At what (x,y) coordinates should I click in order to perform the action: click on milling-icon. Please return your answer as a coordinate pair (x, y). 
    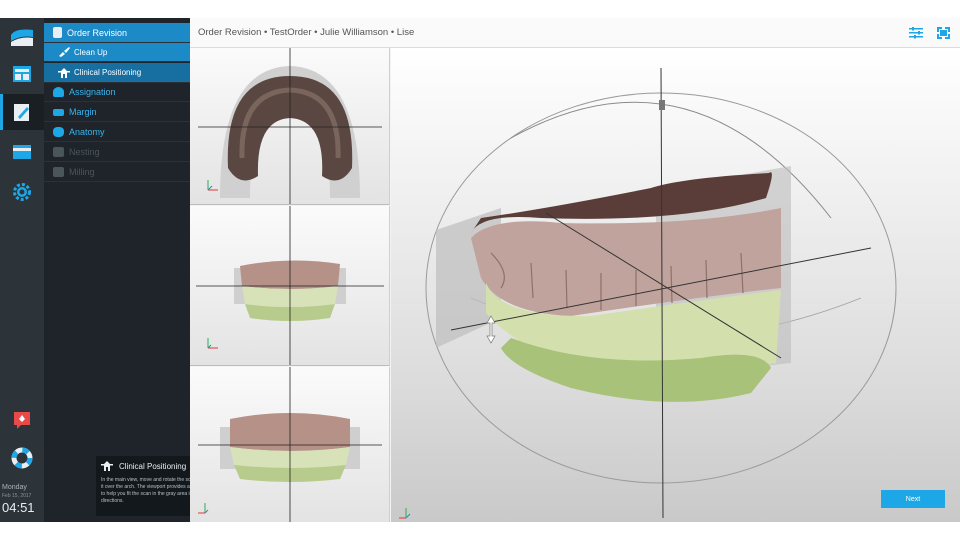
    Looking at the image, I should click on (58, 172).